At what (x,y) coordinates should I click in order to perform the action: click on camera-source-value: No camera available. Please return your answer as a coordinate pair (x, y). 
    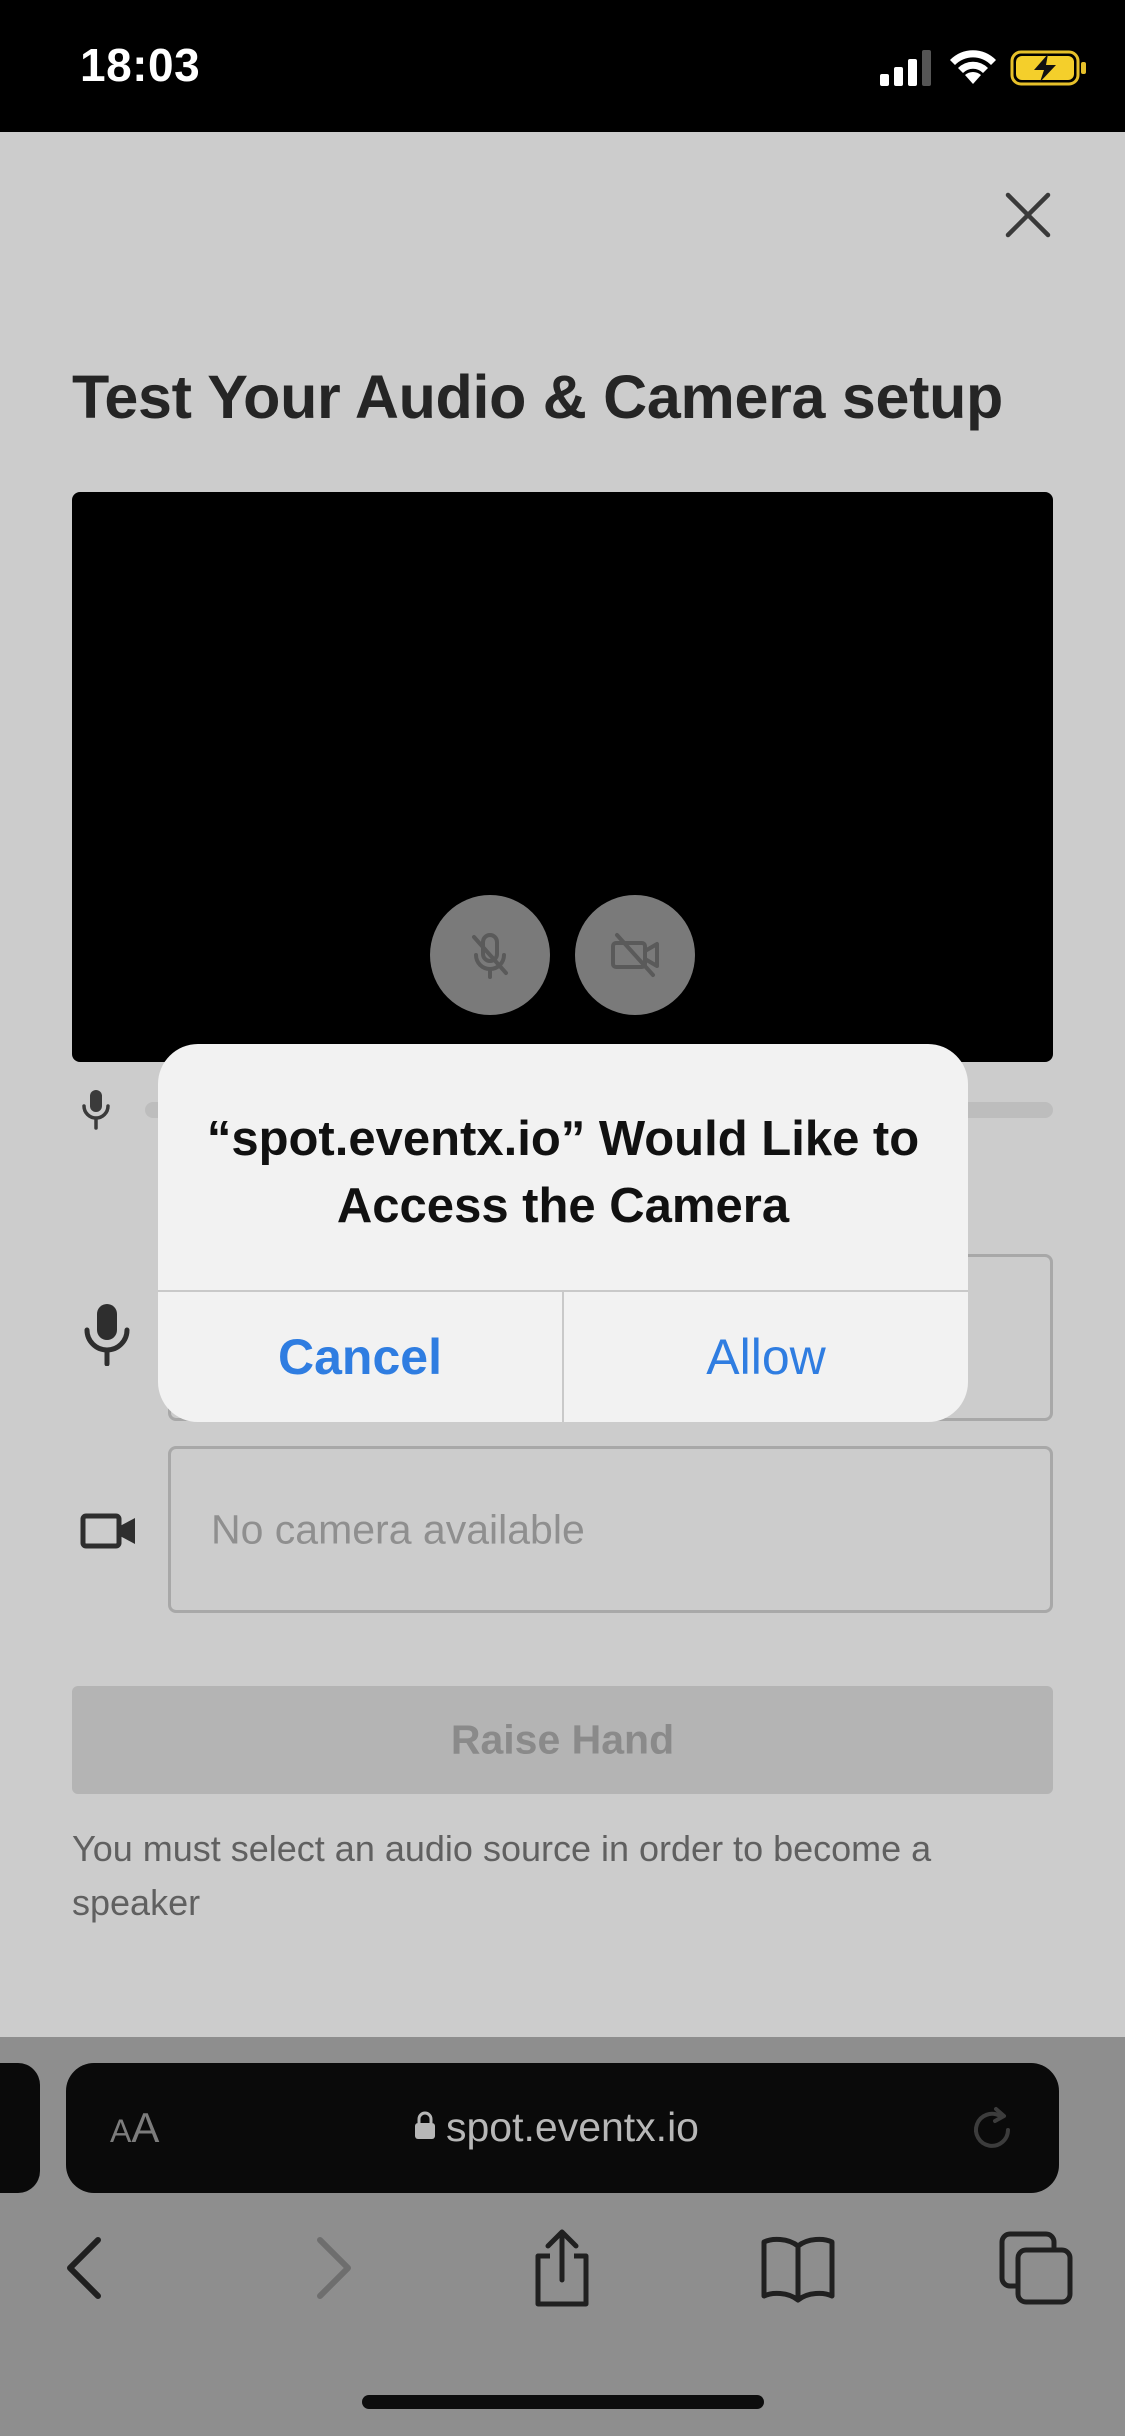
    Looking at the image, I should click on (398, 1529).